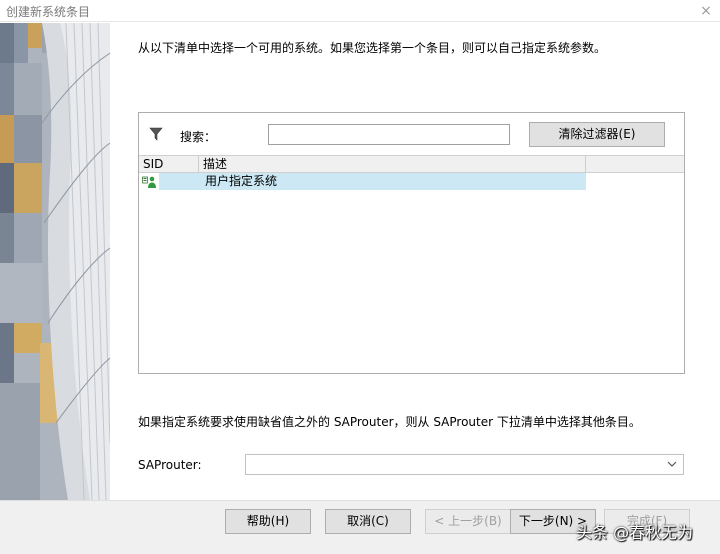 The width and height of the screenshot is (720, 554). Describe the element at coordinates (635, 164) in the screenshot. I see `column-header-filler` at that location.